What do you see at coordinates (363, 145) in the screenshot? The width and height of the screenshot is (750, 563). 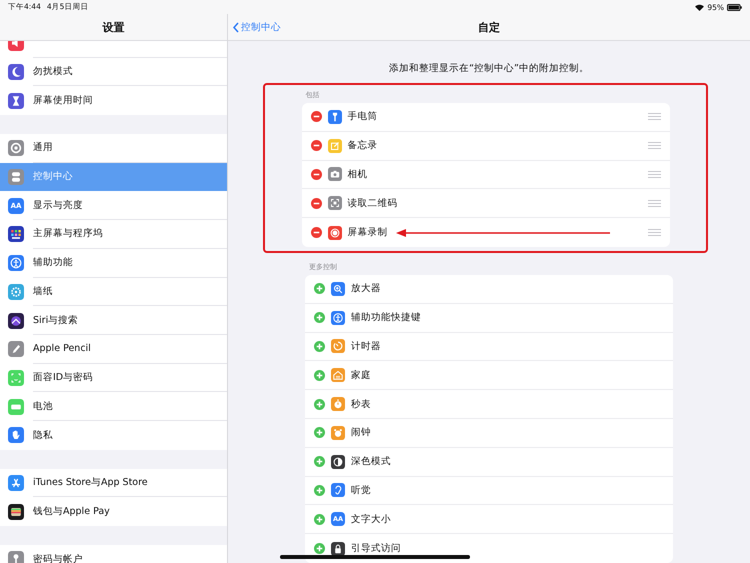 I see `control-label: 备忘录` at bounding box center [363, 145].